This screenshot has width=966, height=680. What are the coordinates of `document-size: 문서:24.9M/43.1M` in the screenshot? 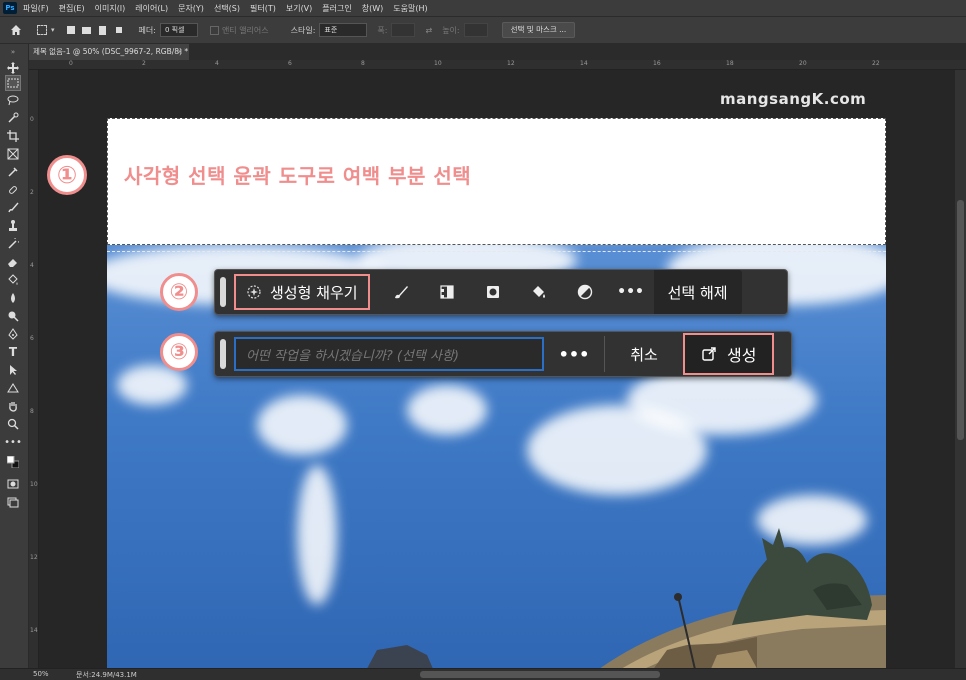 It's located at (106, 675).